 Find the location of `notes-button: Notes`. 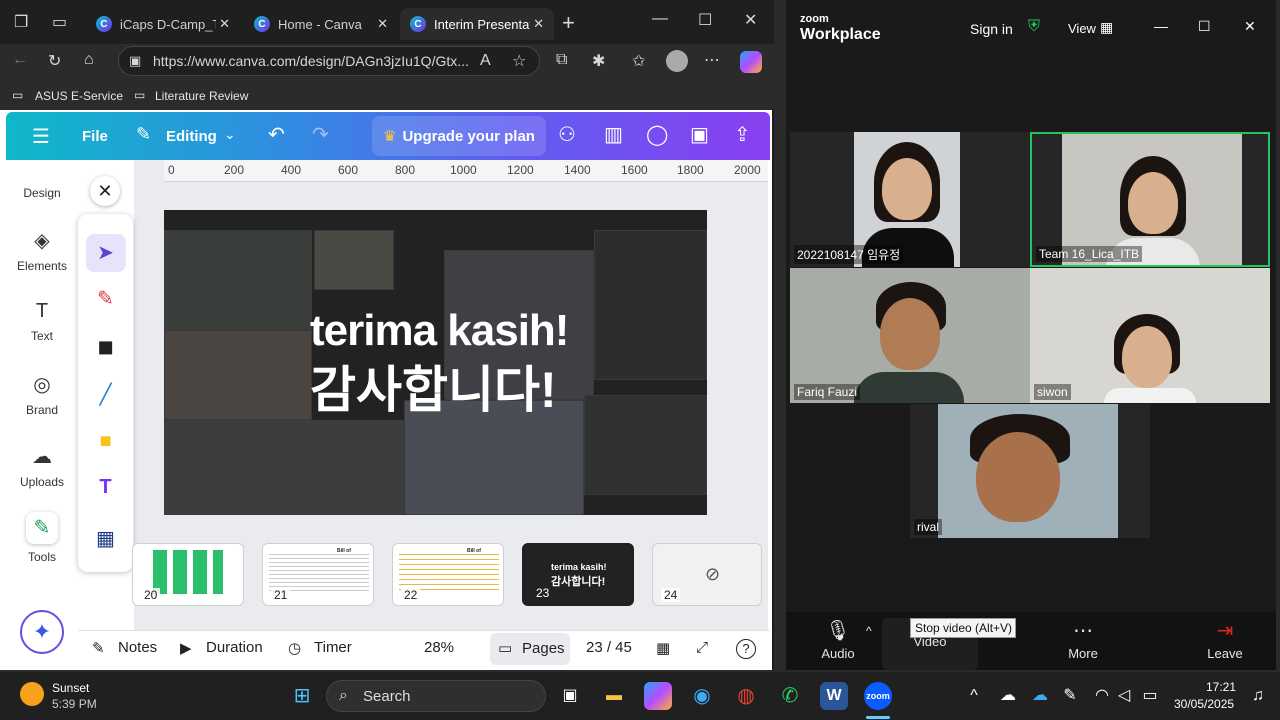

notes-button: Notes is located at coordinates (137, 647).